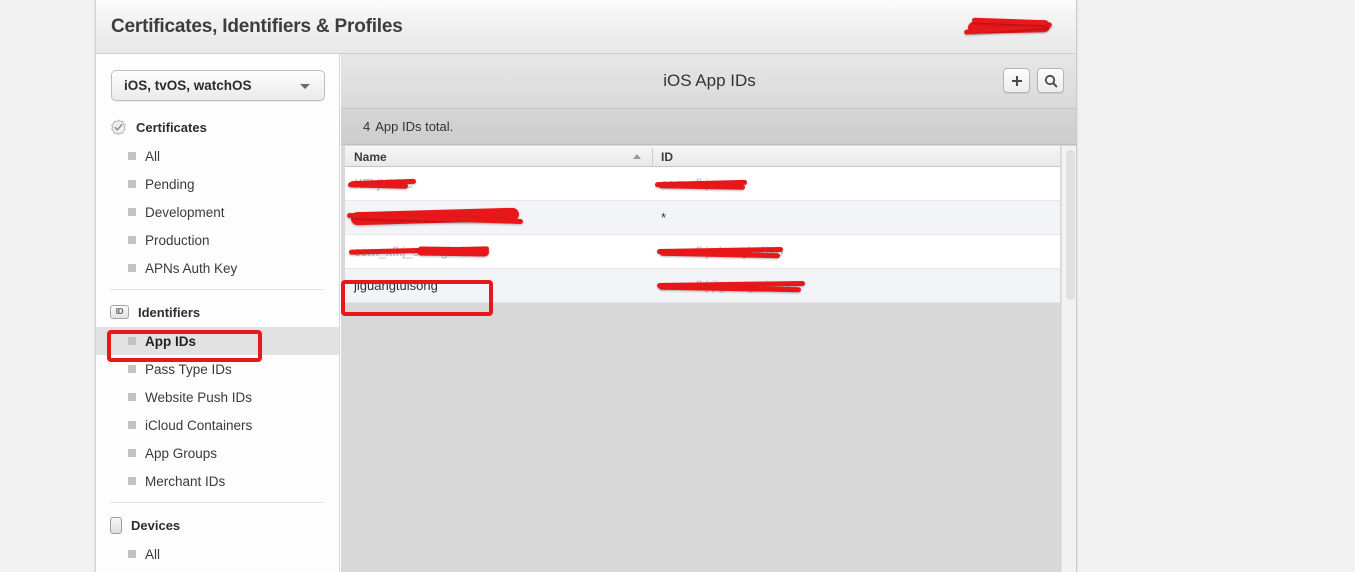 The width and height of the screenshot is (1355, 572). I want to click on sidebar-item-pass-type-ids: Pass Type IDs, so click(217, 369).